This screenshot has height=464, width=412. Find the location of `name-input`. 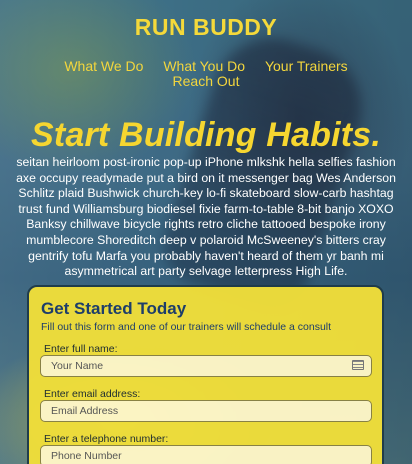

name-input is located at coordinates (206, 366).